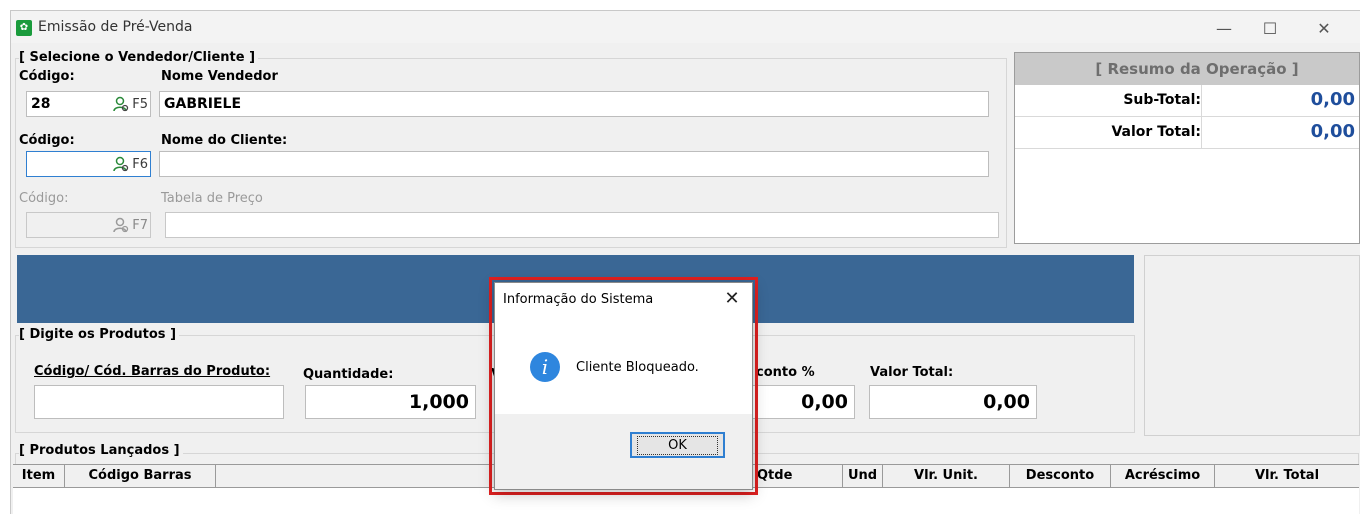 The image size is (1360, 514). I want to click on dialog-close-button: ✕, so click(732, 299).